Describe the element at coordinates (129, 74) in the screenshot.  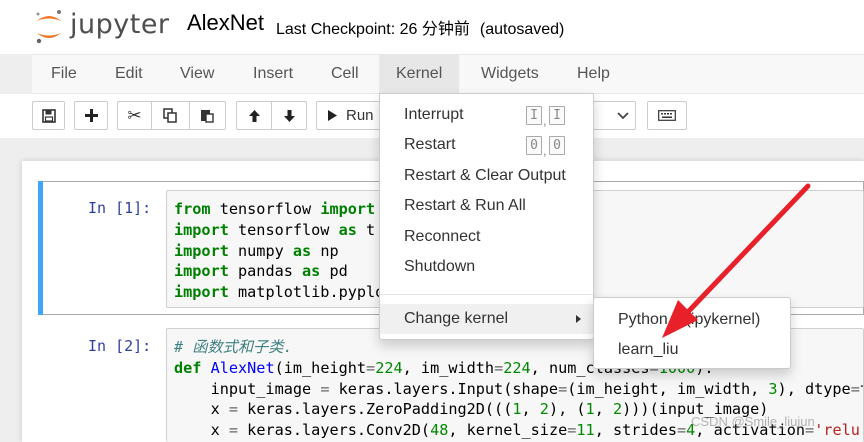
I see `menu-edit: Edit` at that location.